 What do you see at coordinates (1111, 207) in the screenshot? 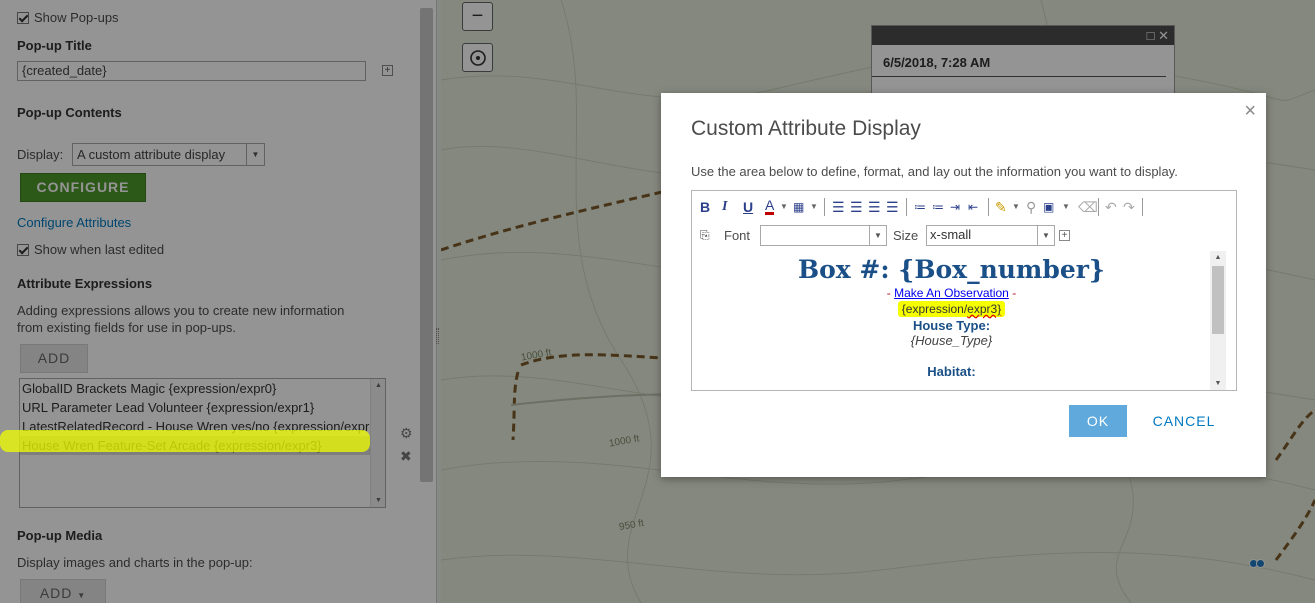
I see `undo-icon: ↶` at bounding box center [1111, 207].